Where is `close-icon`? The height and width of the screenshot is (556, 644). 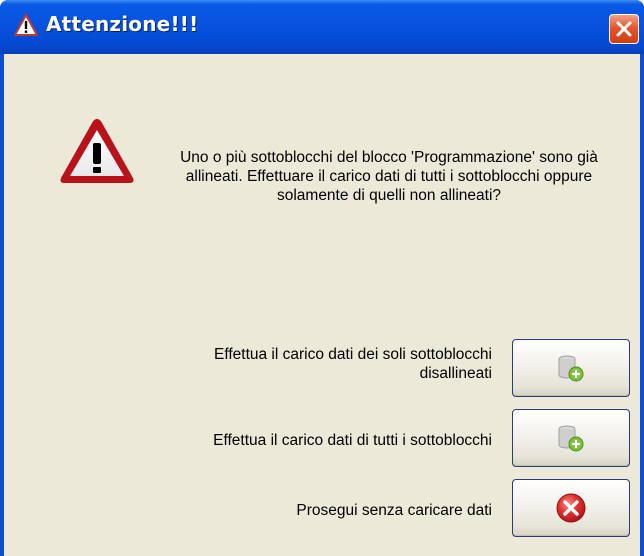 close-icon is located at coordinates (624, 29).